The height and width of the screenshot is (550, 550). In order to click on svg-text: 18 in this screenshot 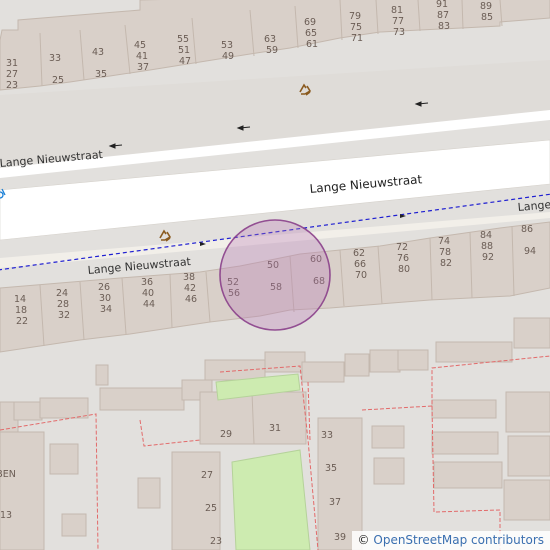, I will do `click(21, 310)`.